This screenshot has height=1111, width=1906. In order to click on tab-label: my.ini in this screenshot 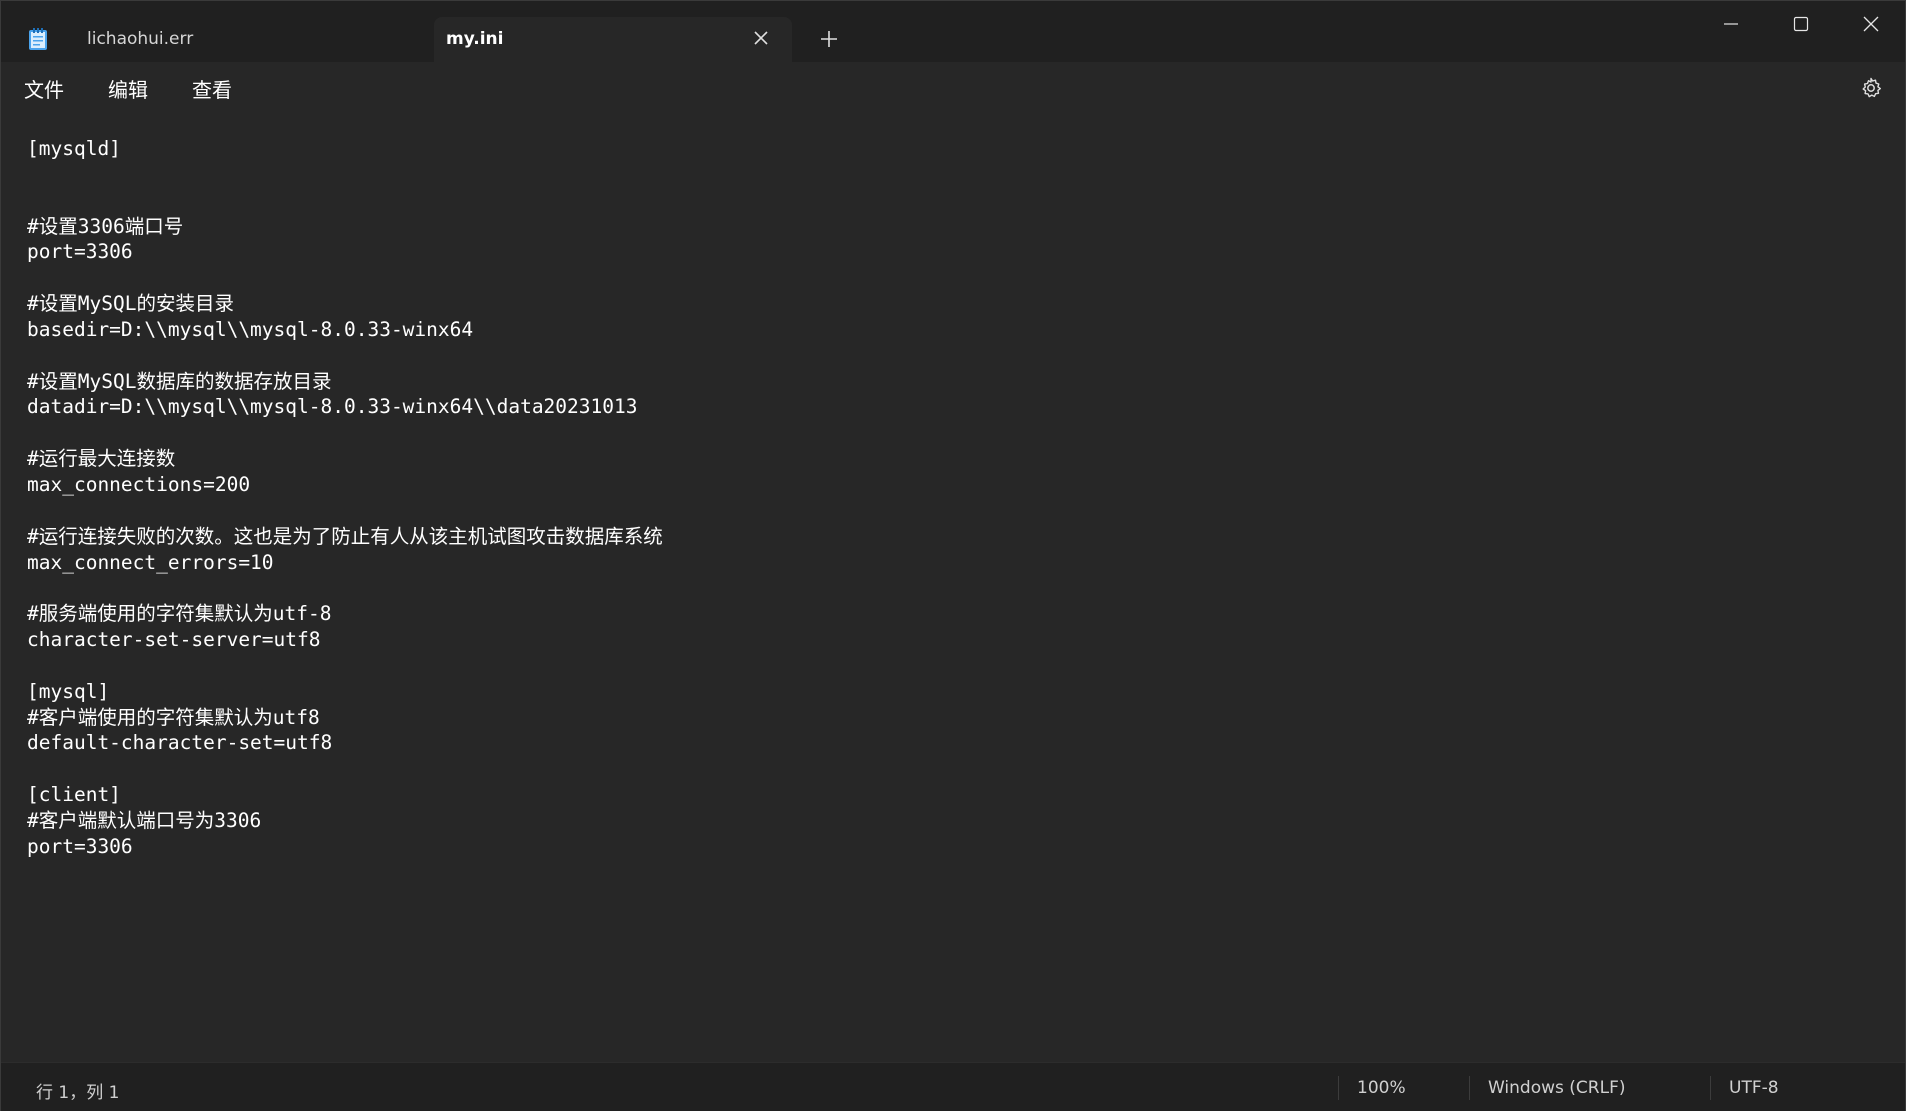, I will do `click(475, 39)`.